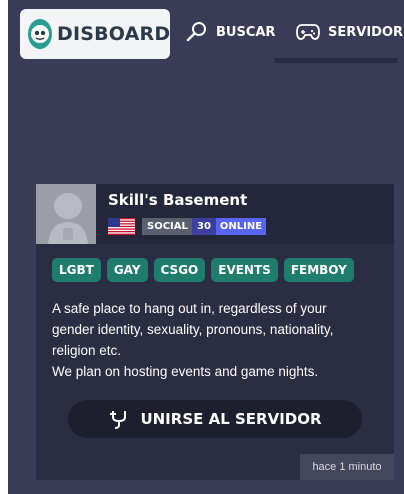  I want to click on us-flag-icon, so click(121, 226).